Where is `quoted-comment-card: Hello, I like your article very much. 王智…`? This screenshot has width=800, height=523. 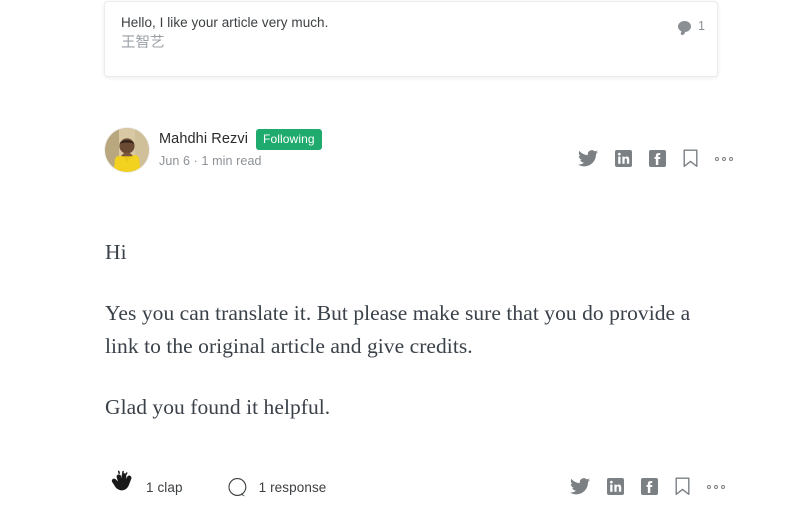 quoted-comment-card: Hello, I like your article very much. 王智… is located at coordinates (411, 39).